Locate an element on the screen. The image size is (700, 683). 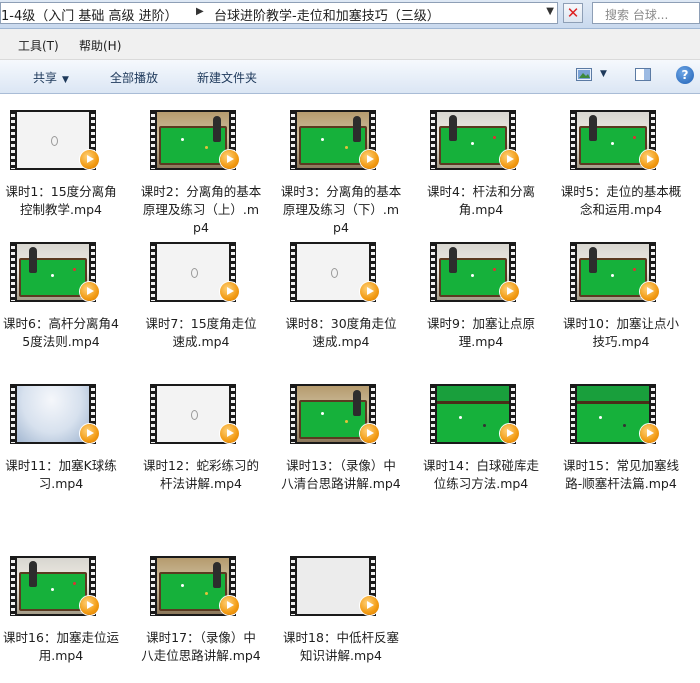
file-item: 课时5：走位的基本概念和运用.mp4 is located at coordinates (625, 169).